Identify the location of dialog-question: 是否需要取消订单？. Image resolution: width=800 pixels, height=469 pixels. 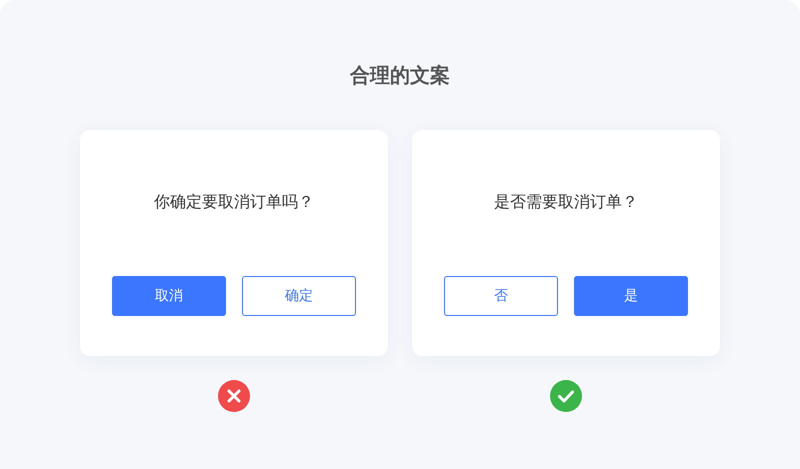
(566, 202).